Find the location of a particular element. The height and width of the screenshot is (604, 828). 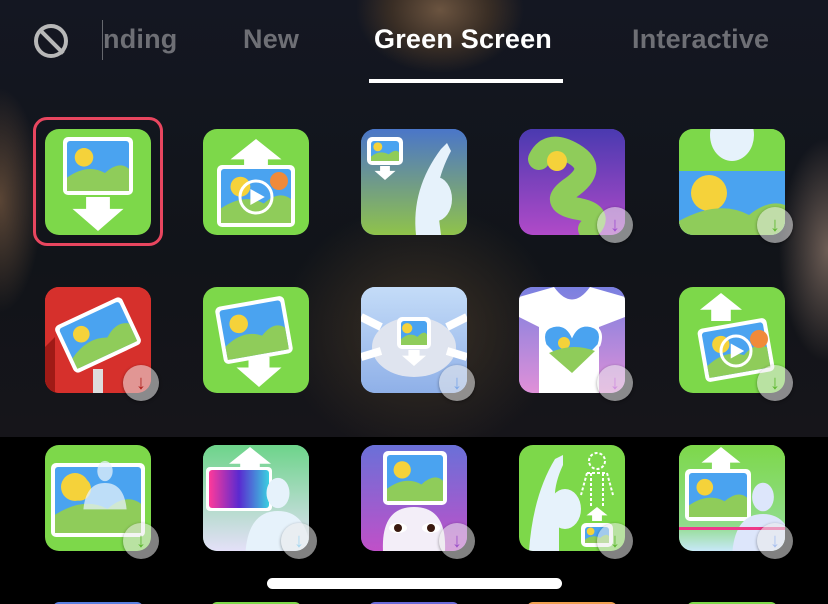

tab-interactive: Interactive is located at coordinates (700, 39).